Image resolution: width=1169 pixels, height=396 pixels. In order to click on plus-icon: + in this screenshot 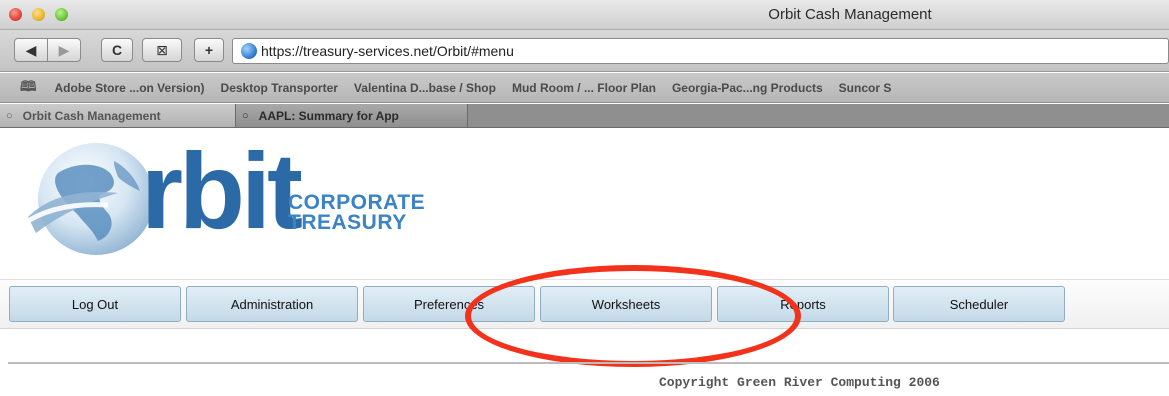, I will do `click(209, 50)`.